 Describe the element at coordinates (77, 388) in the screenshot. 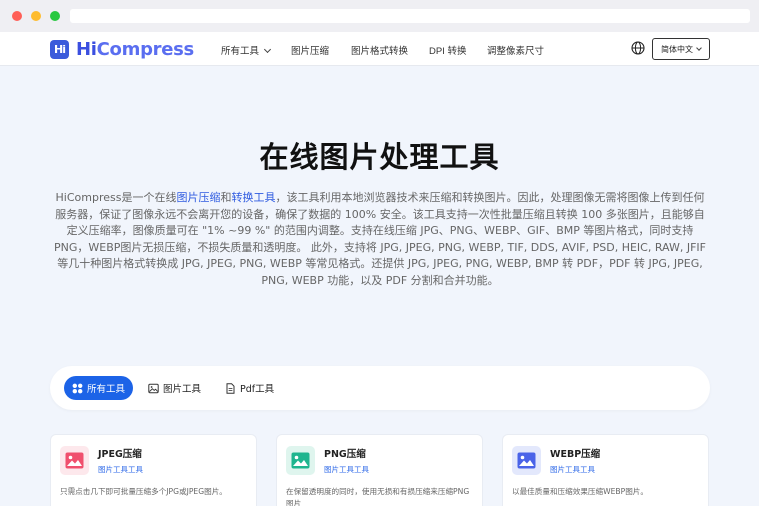

I see `grid-icon` at that location.